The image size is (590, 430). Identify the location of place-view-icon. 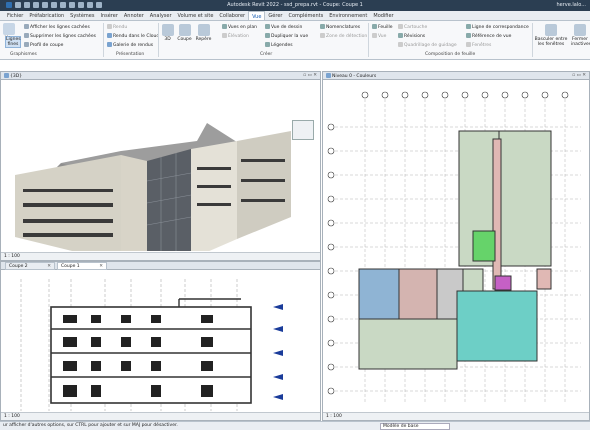
(374, 35).